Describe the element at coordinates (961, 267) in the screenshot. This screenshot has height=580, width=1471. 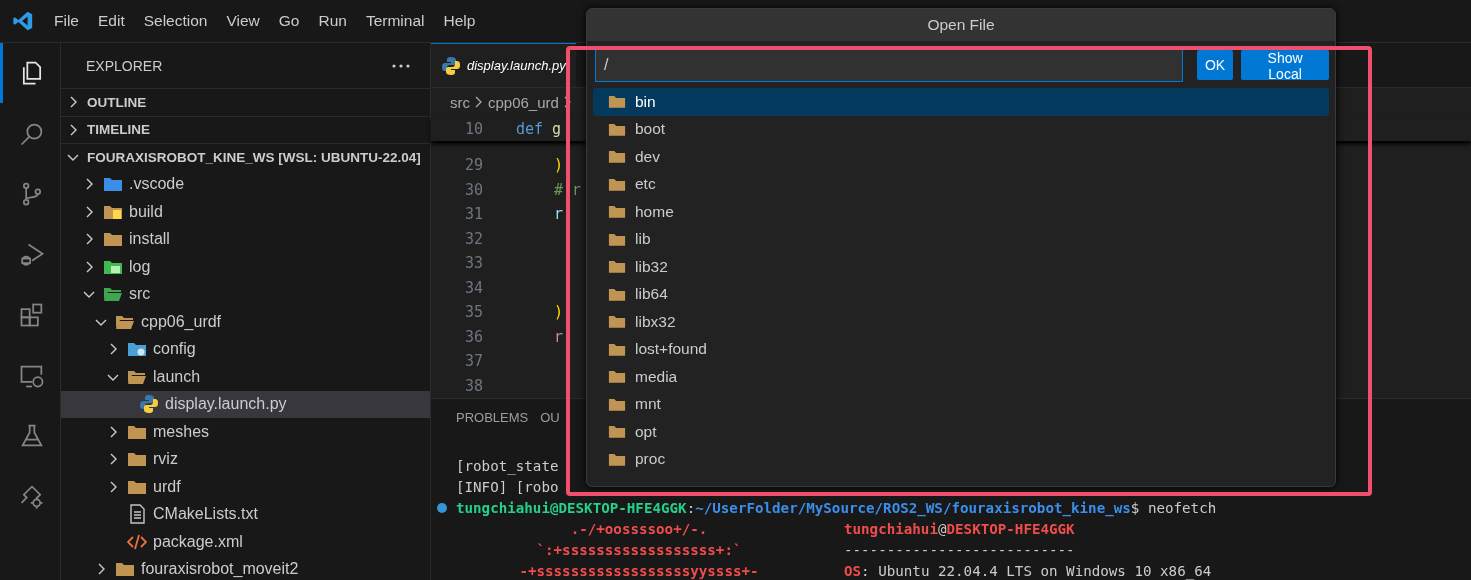
I see `folder-item: lib32` at that location.